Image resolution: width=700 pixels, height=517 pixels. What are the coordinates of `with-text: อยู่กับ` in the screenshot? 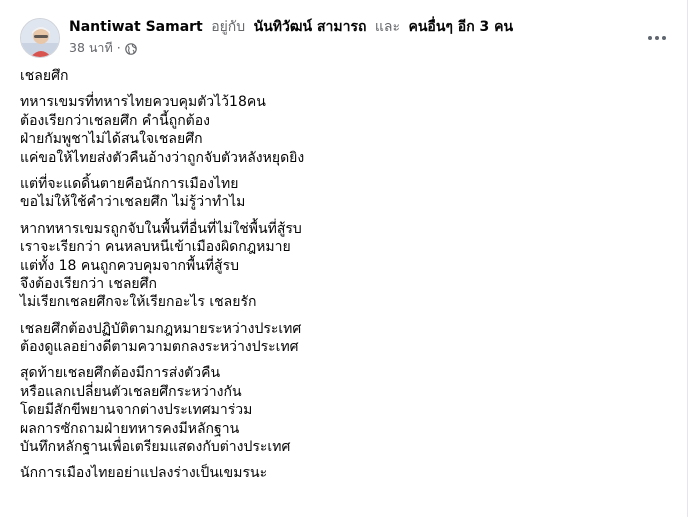 It's located at (228, 27).